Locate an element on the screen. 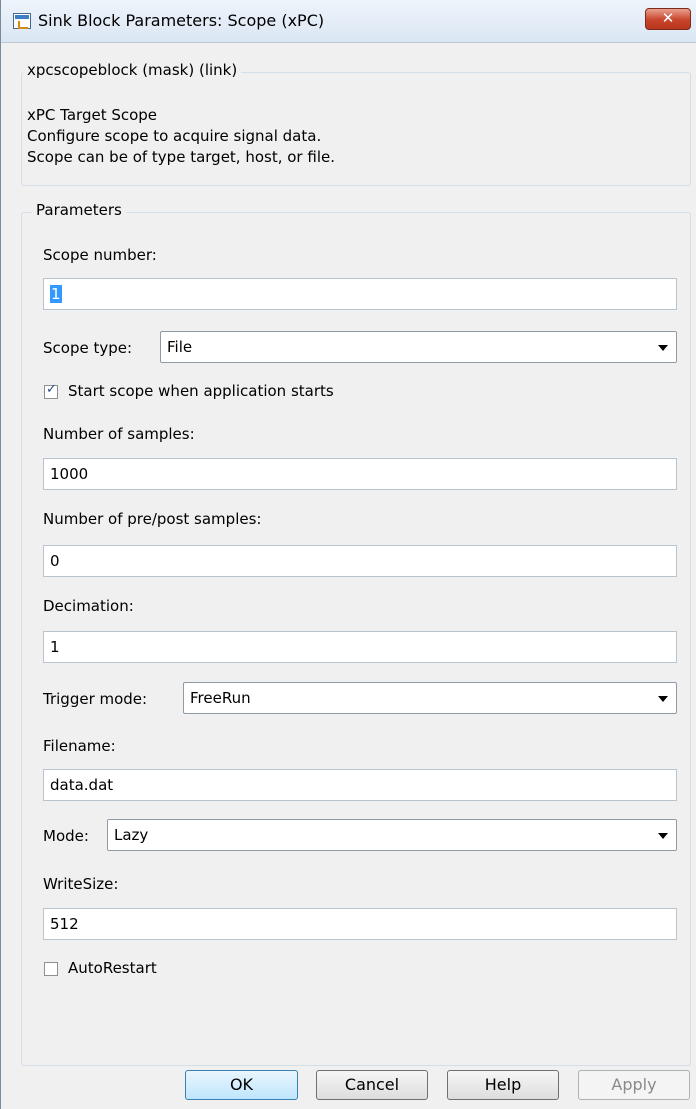 This screenshot has width=696, height=1109. scope-number-value: 1 is located at coordinates (56, 294).